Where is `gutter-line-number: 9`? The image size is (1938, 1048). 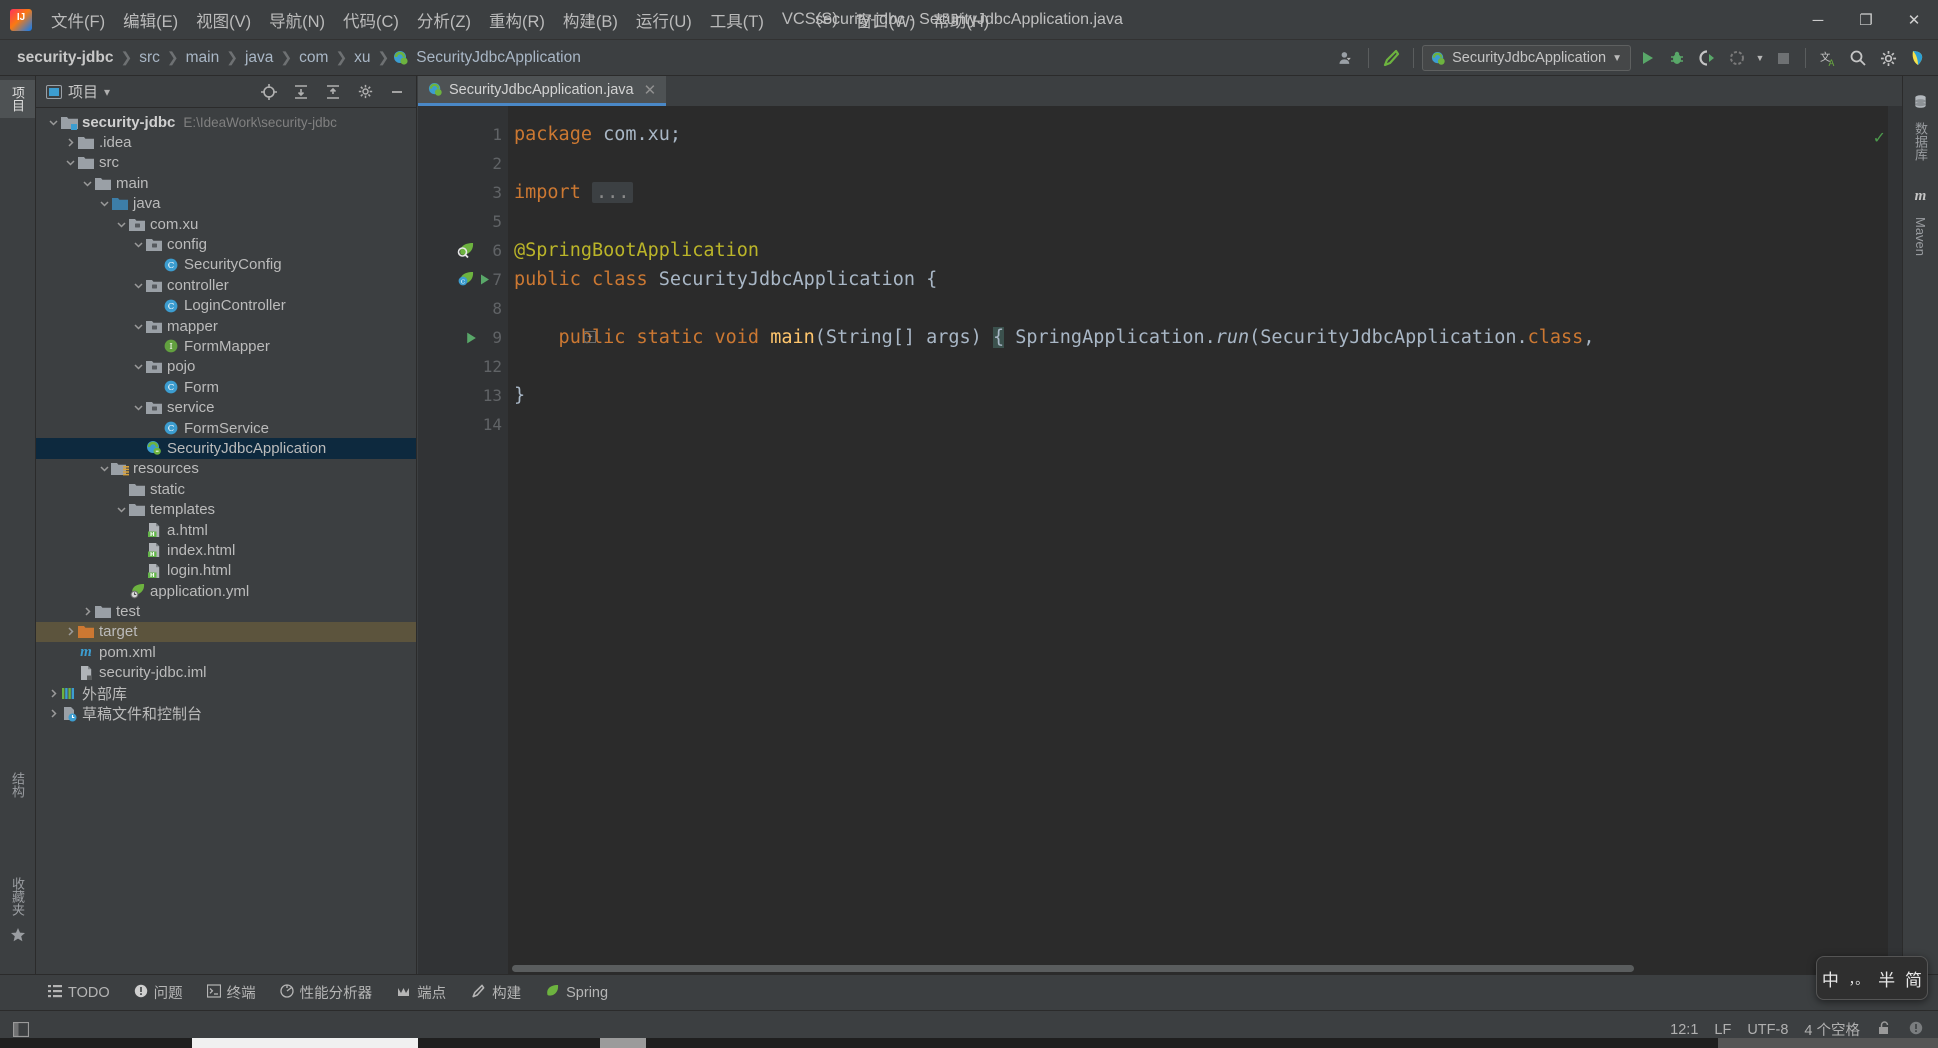
gutter-line-number: 9 is located at coordinates (463, 337).